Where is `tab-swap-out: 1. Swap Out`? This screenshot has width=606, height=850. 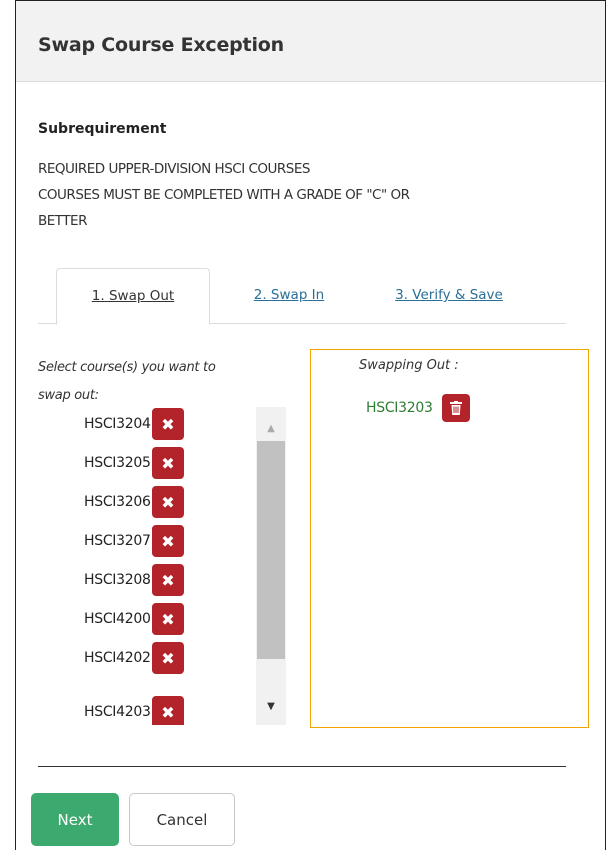
tab-swap-out: 1. Swap Out is located at coordinates (133, 296).